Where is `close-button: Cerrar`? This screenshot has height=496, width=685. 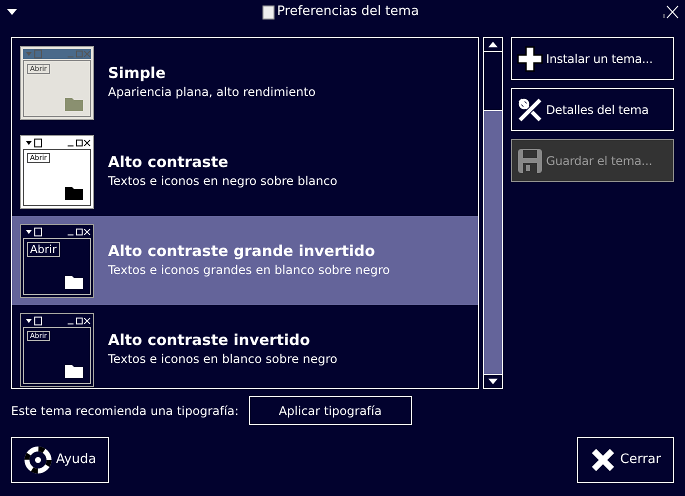 close-button: Cerrar is located at coordinates (625, 460).